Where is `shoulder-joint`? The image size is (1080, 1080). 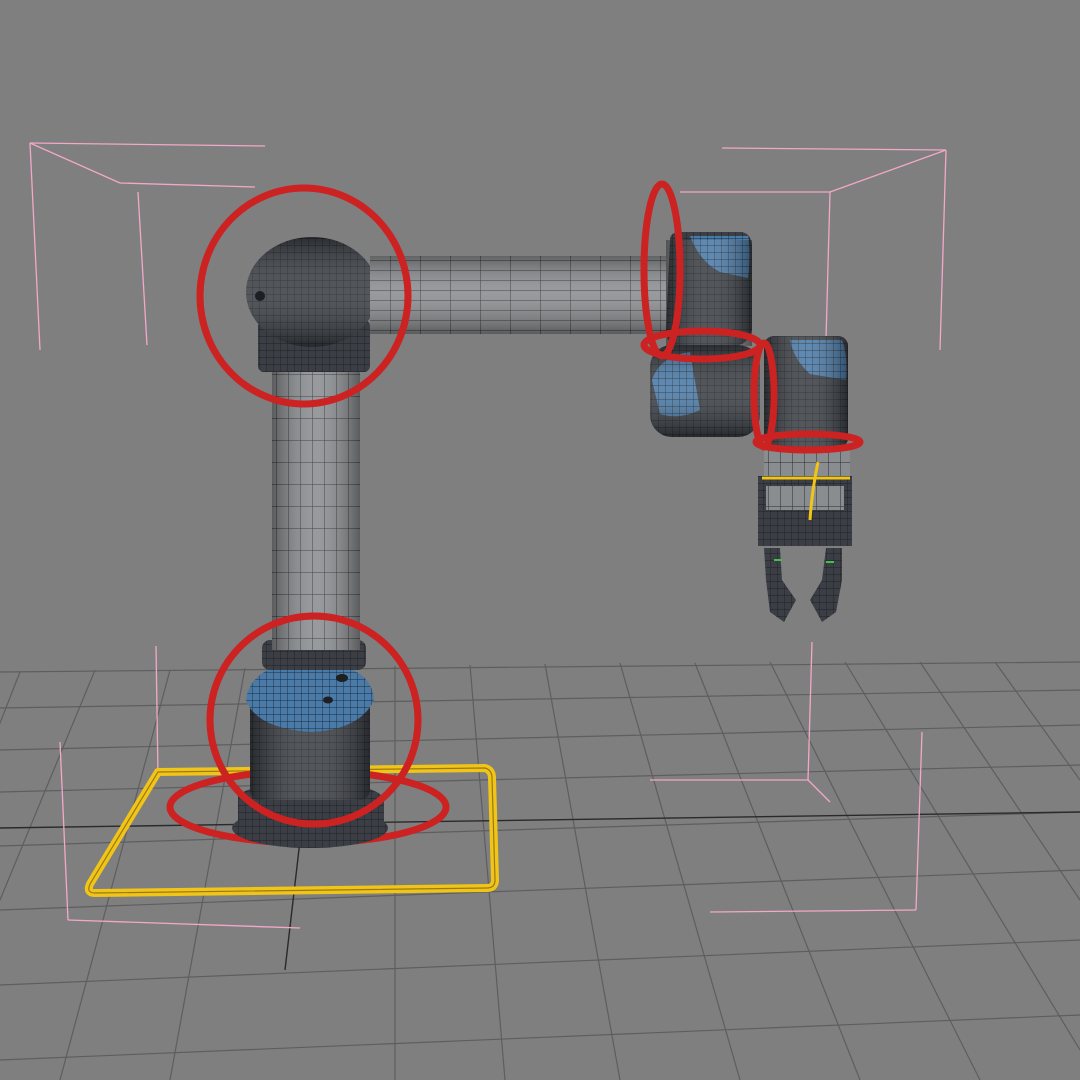 shoulder-joint is located at coordinates (312, 304).